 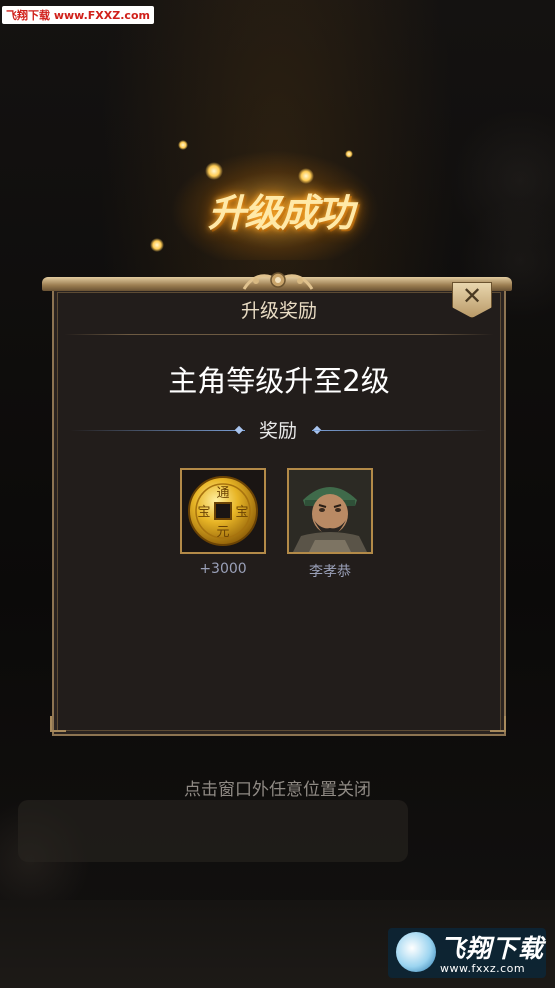 I want to click on reward-section-label: 奖励, so click(x=277, y=431).